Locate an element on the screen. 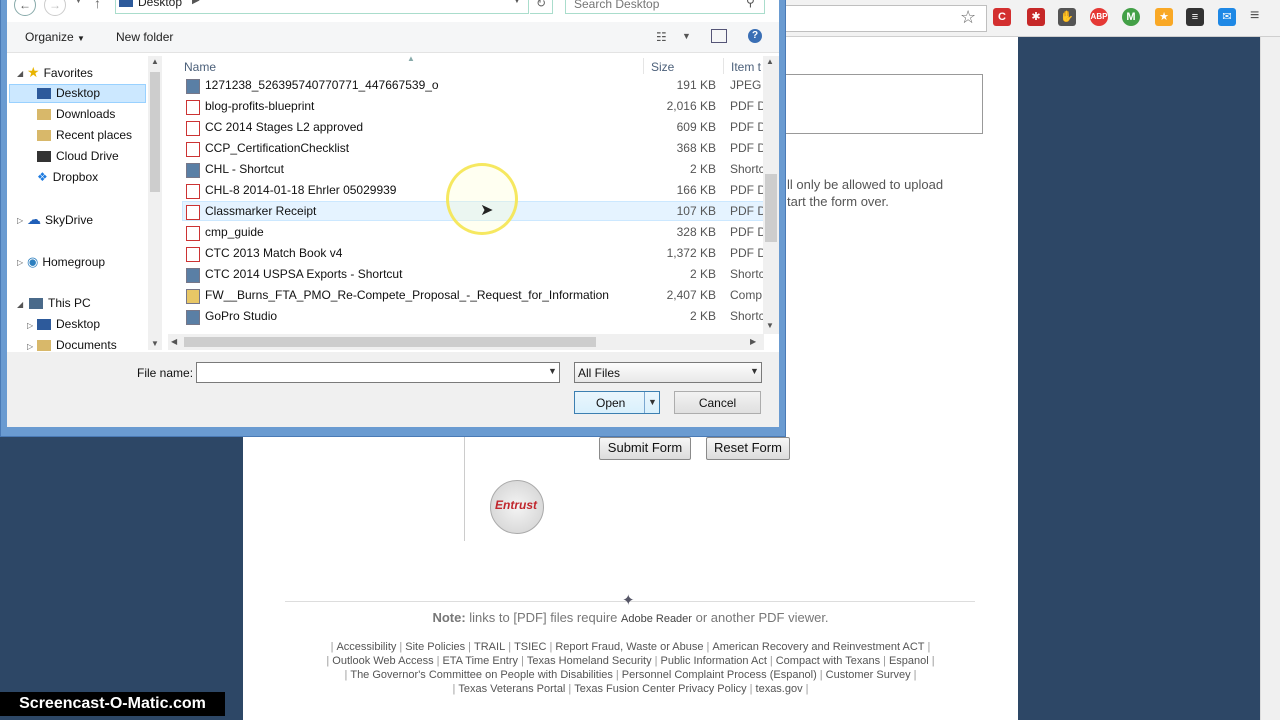 The width and height of the screenshot is (1280, 720). form-textarea is located at coordinates (884, 104).